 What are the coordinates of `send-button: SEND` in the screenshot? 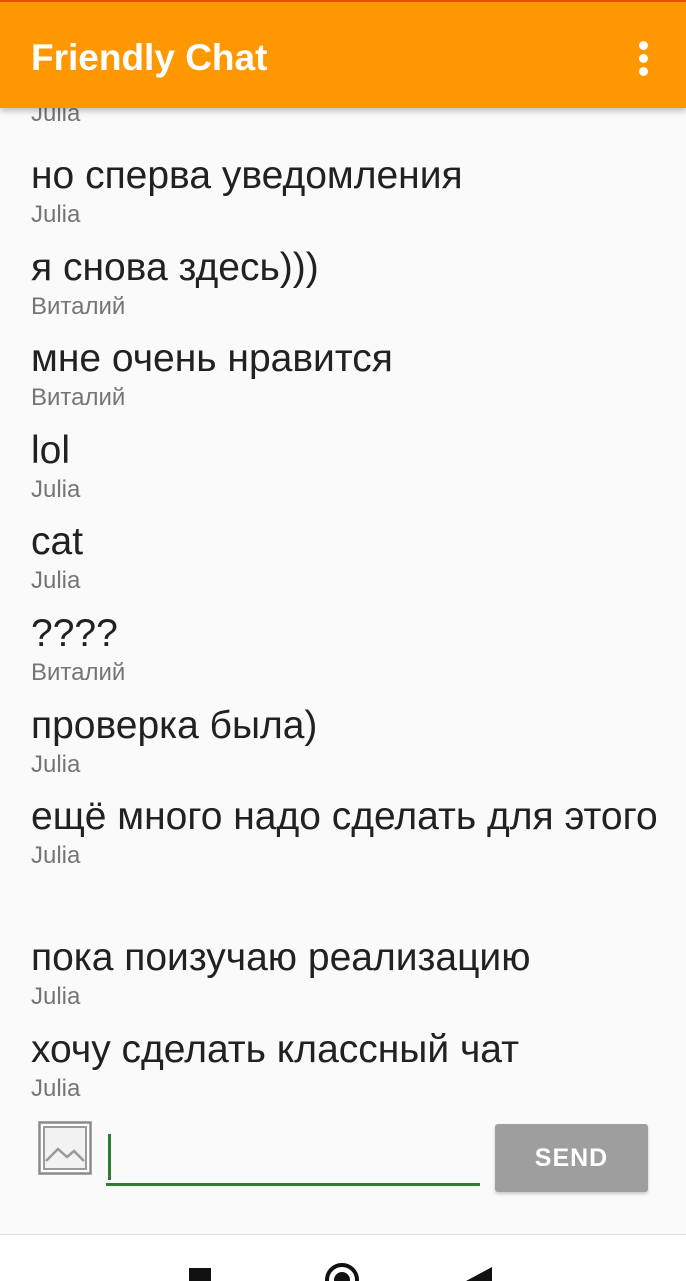 It's located at (571, 1158).